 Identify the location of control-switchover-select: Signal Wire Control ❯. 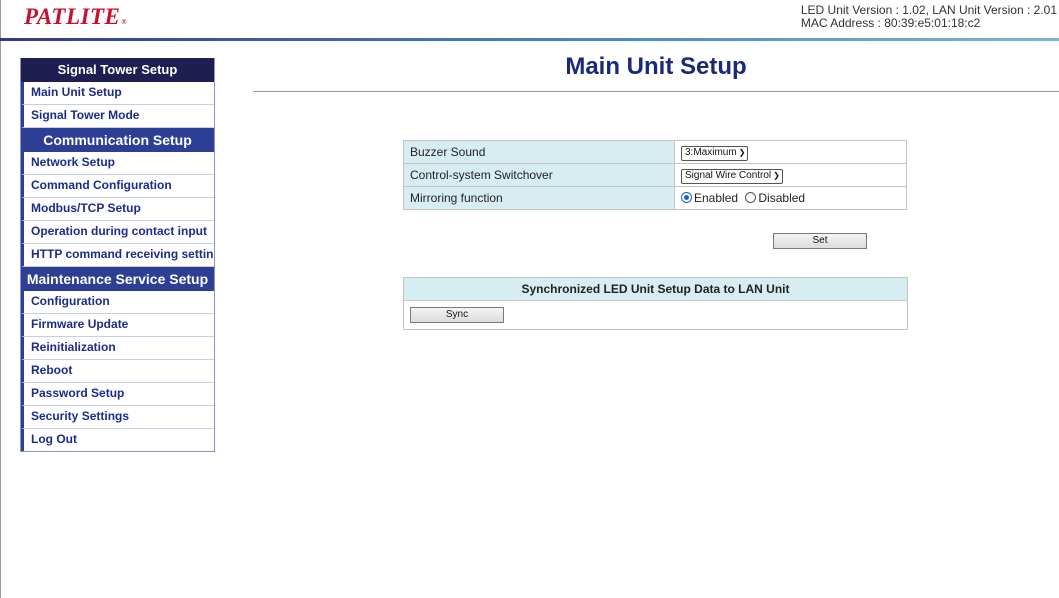
(732, 176).